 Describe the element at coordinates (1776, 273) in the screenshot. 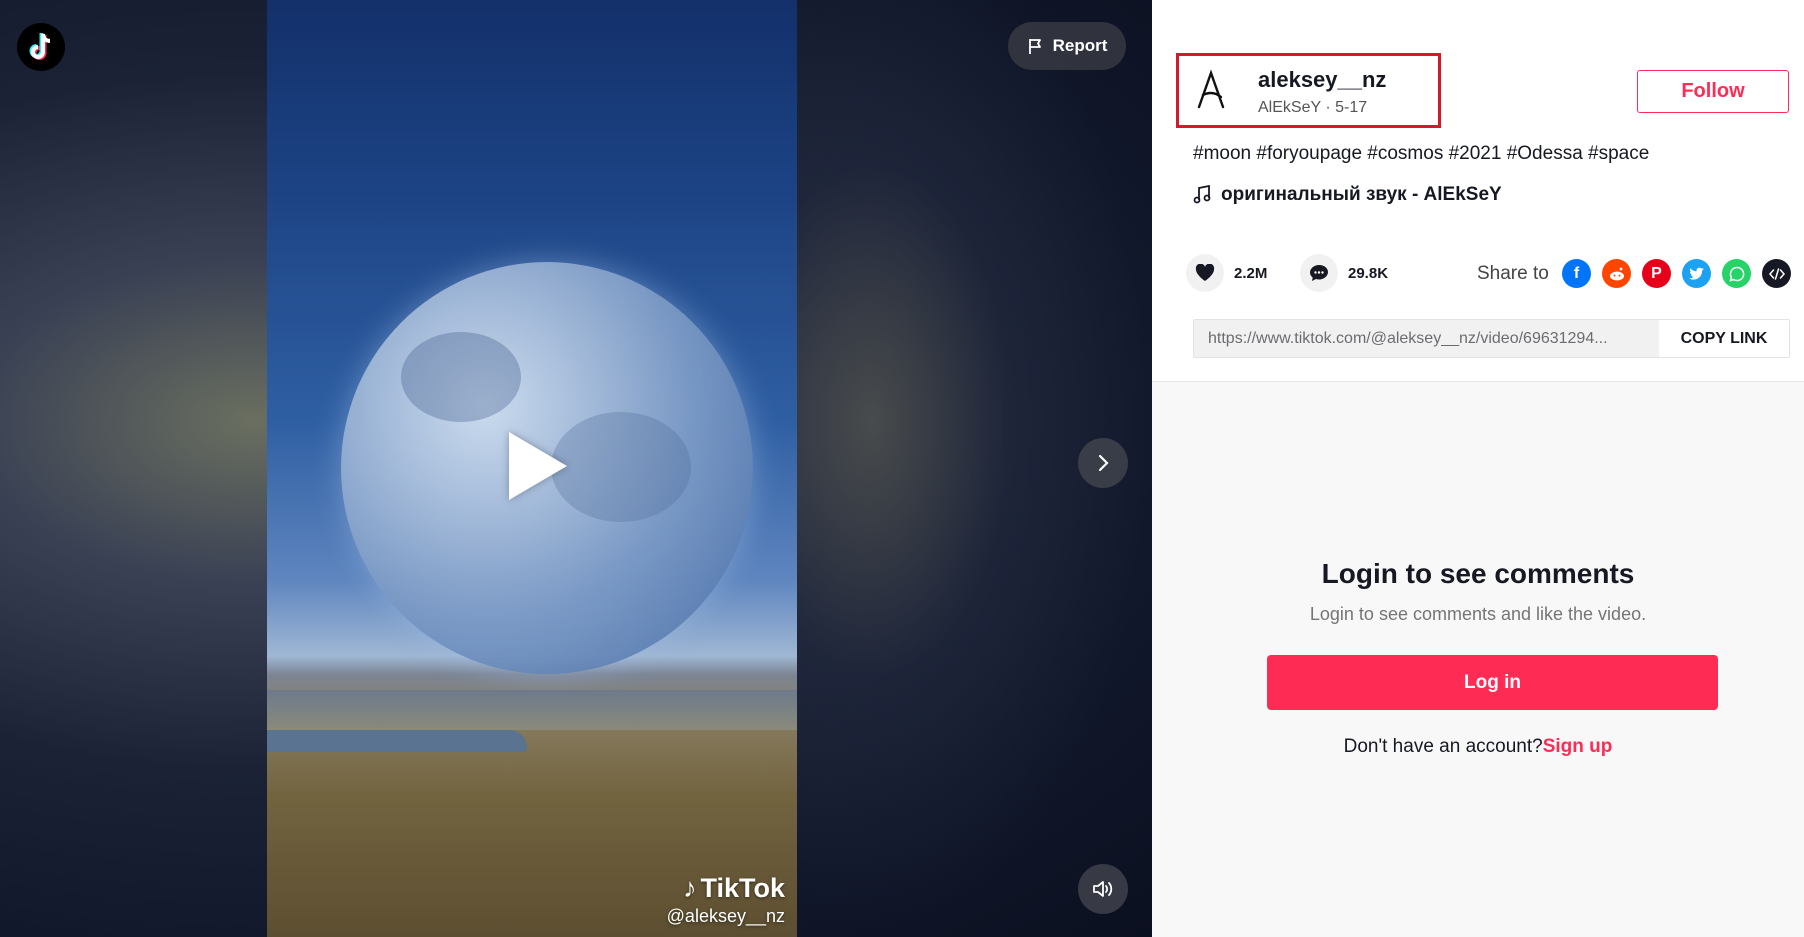

I see `embed-icon` at that location.